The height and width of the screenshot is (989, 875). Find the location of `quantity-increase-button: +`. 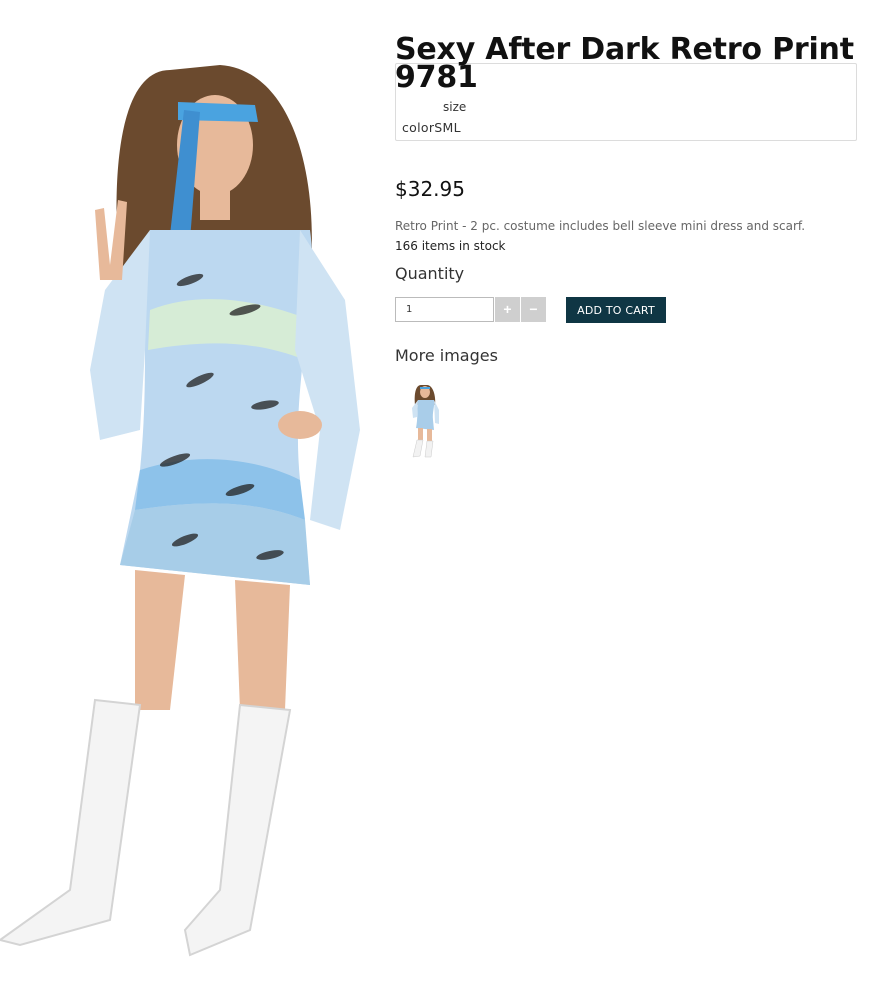

quantity-increase-button: + is located at coordinates (507, 309).